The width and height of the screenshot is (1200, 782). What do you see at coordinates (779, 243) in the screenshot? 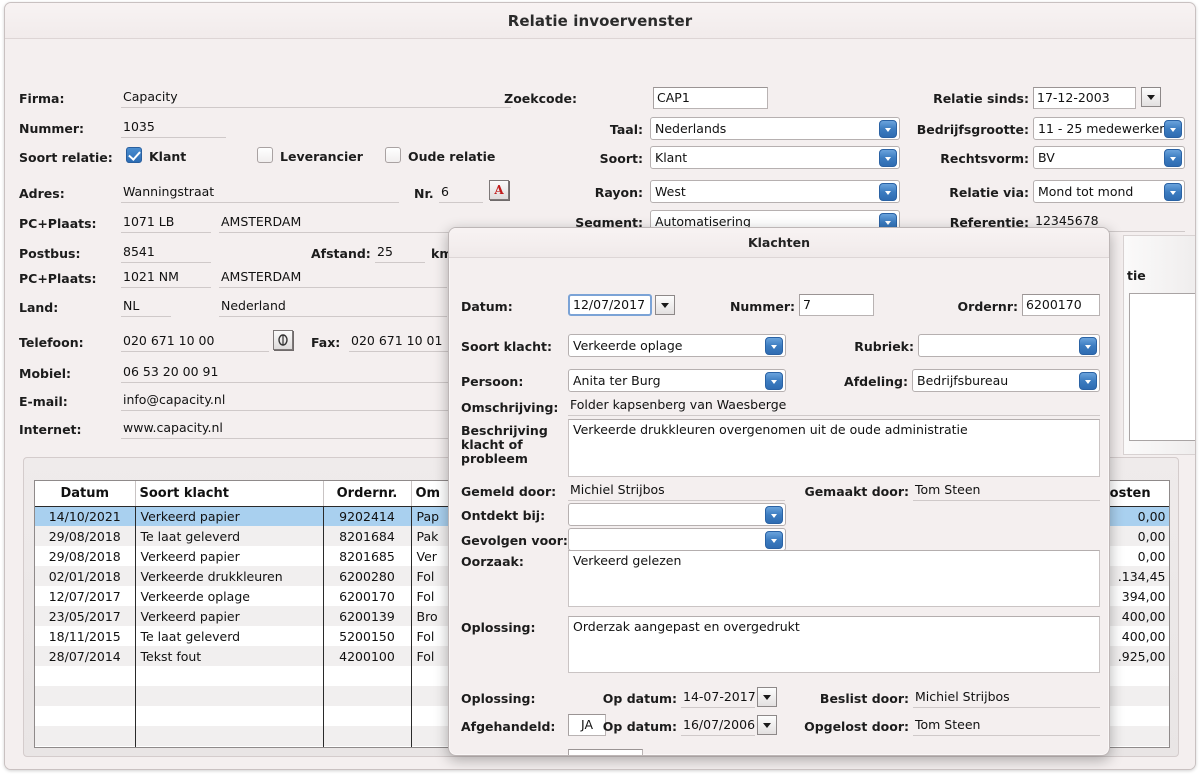
I see `klachten-dialog-titlebar: Klachten` at bounding box center [779, 243].